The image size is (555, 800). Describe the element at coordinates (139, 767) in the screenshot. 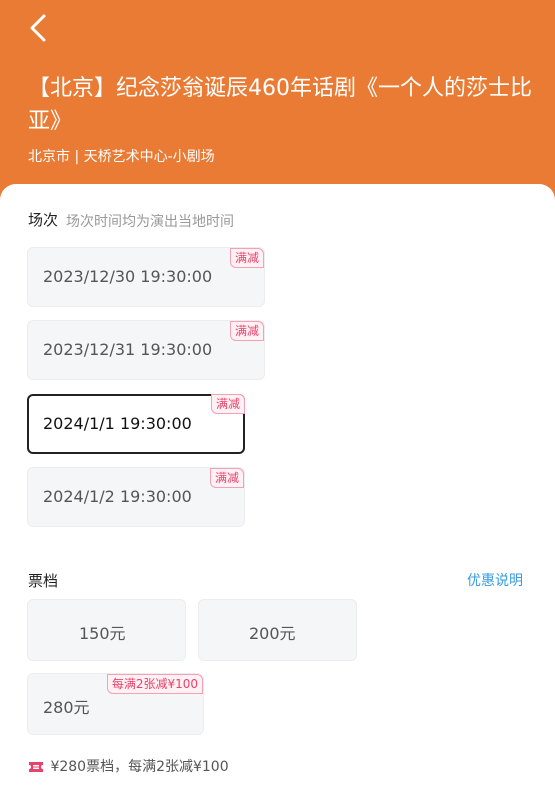

I see `promo-text: ¥280票档，每满2张减¥100` at that location.